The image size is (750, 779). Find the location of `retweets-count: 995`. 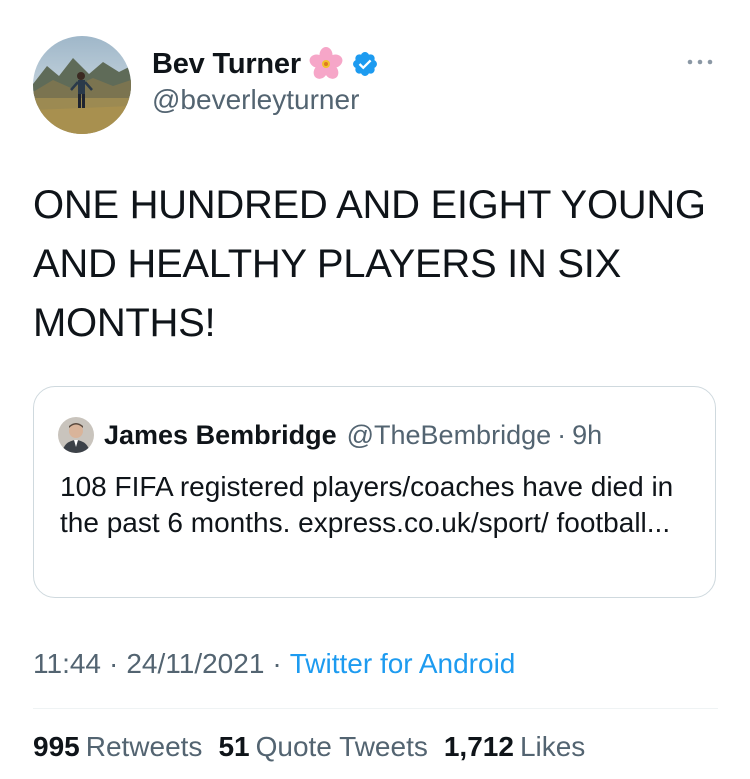

retweets-count: 995 is located at coordinates (56, 746).